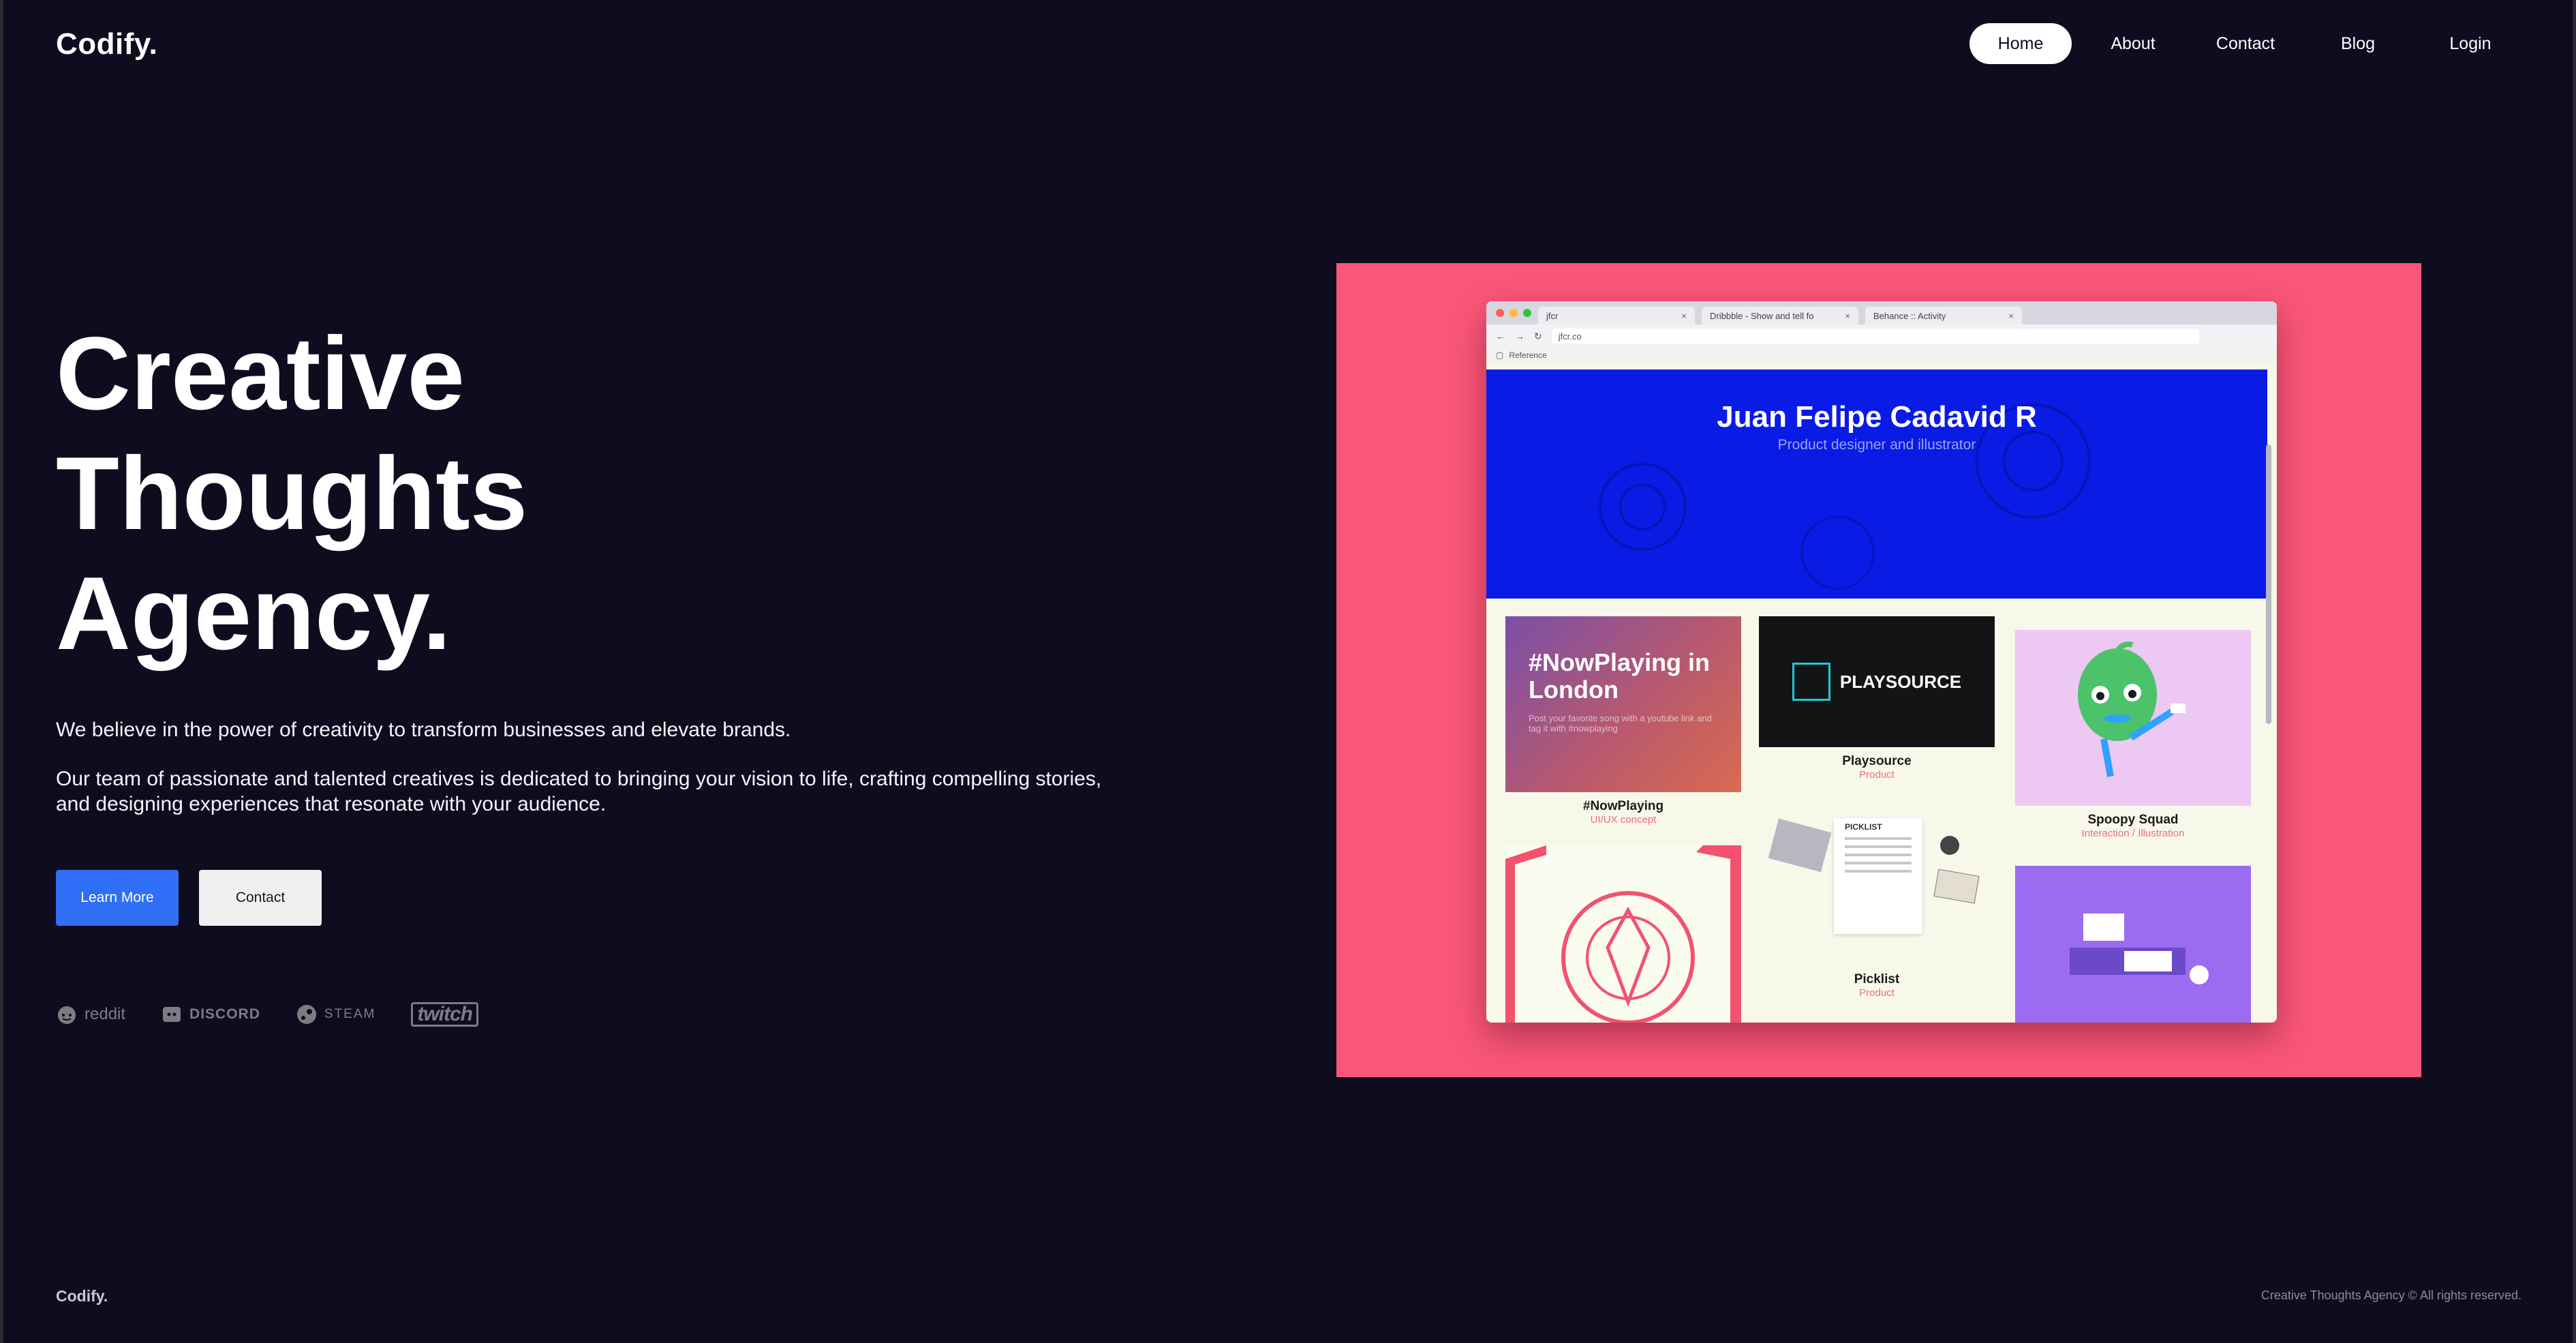 This screenshot has height=1343, width=2576. I want to click on close-dot-icon, so click(1500, 313).